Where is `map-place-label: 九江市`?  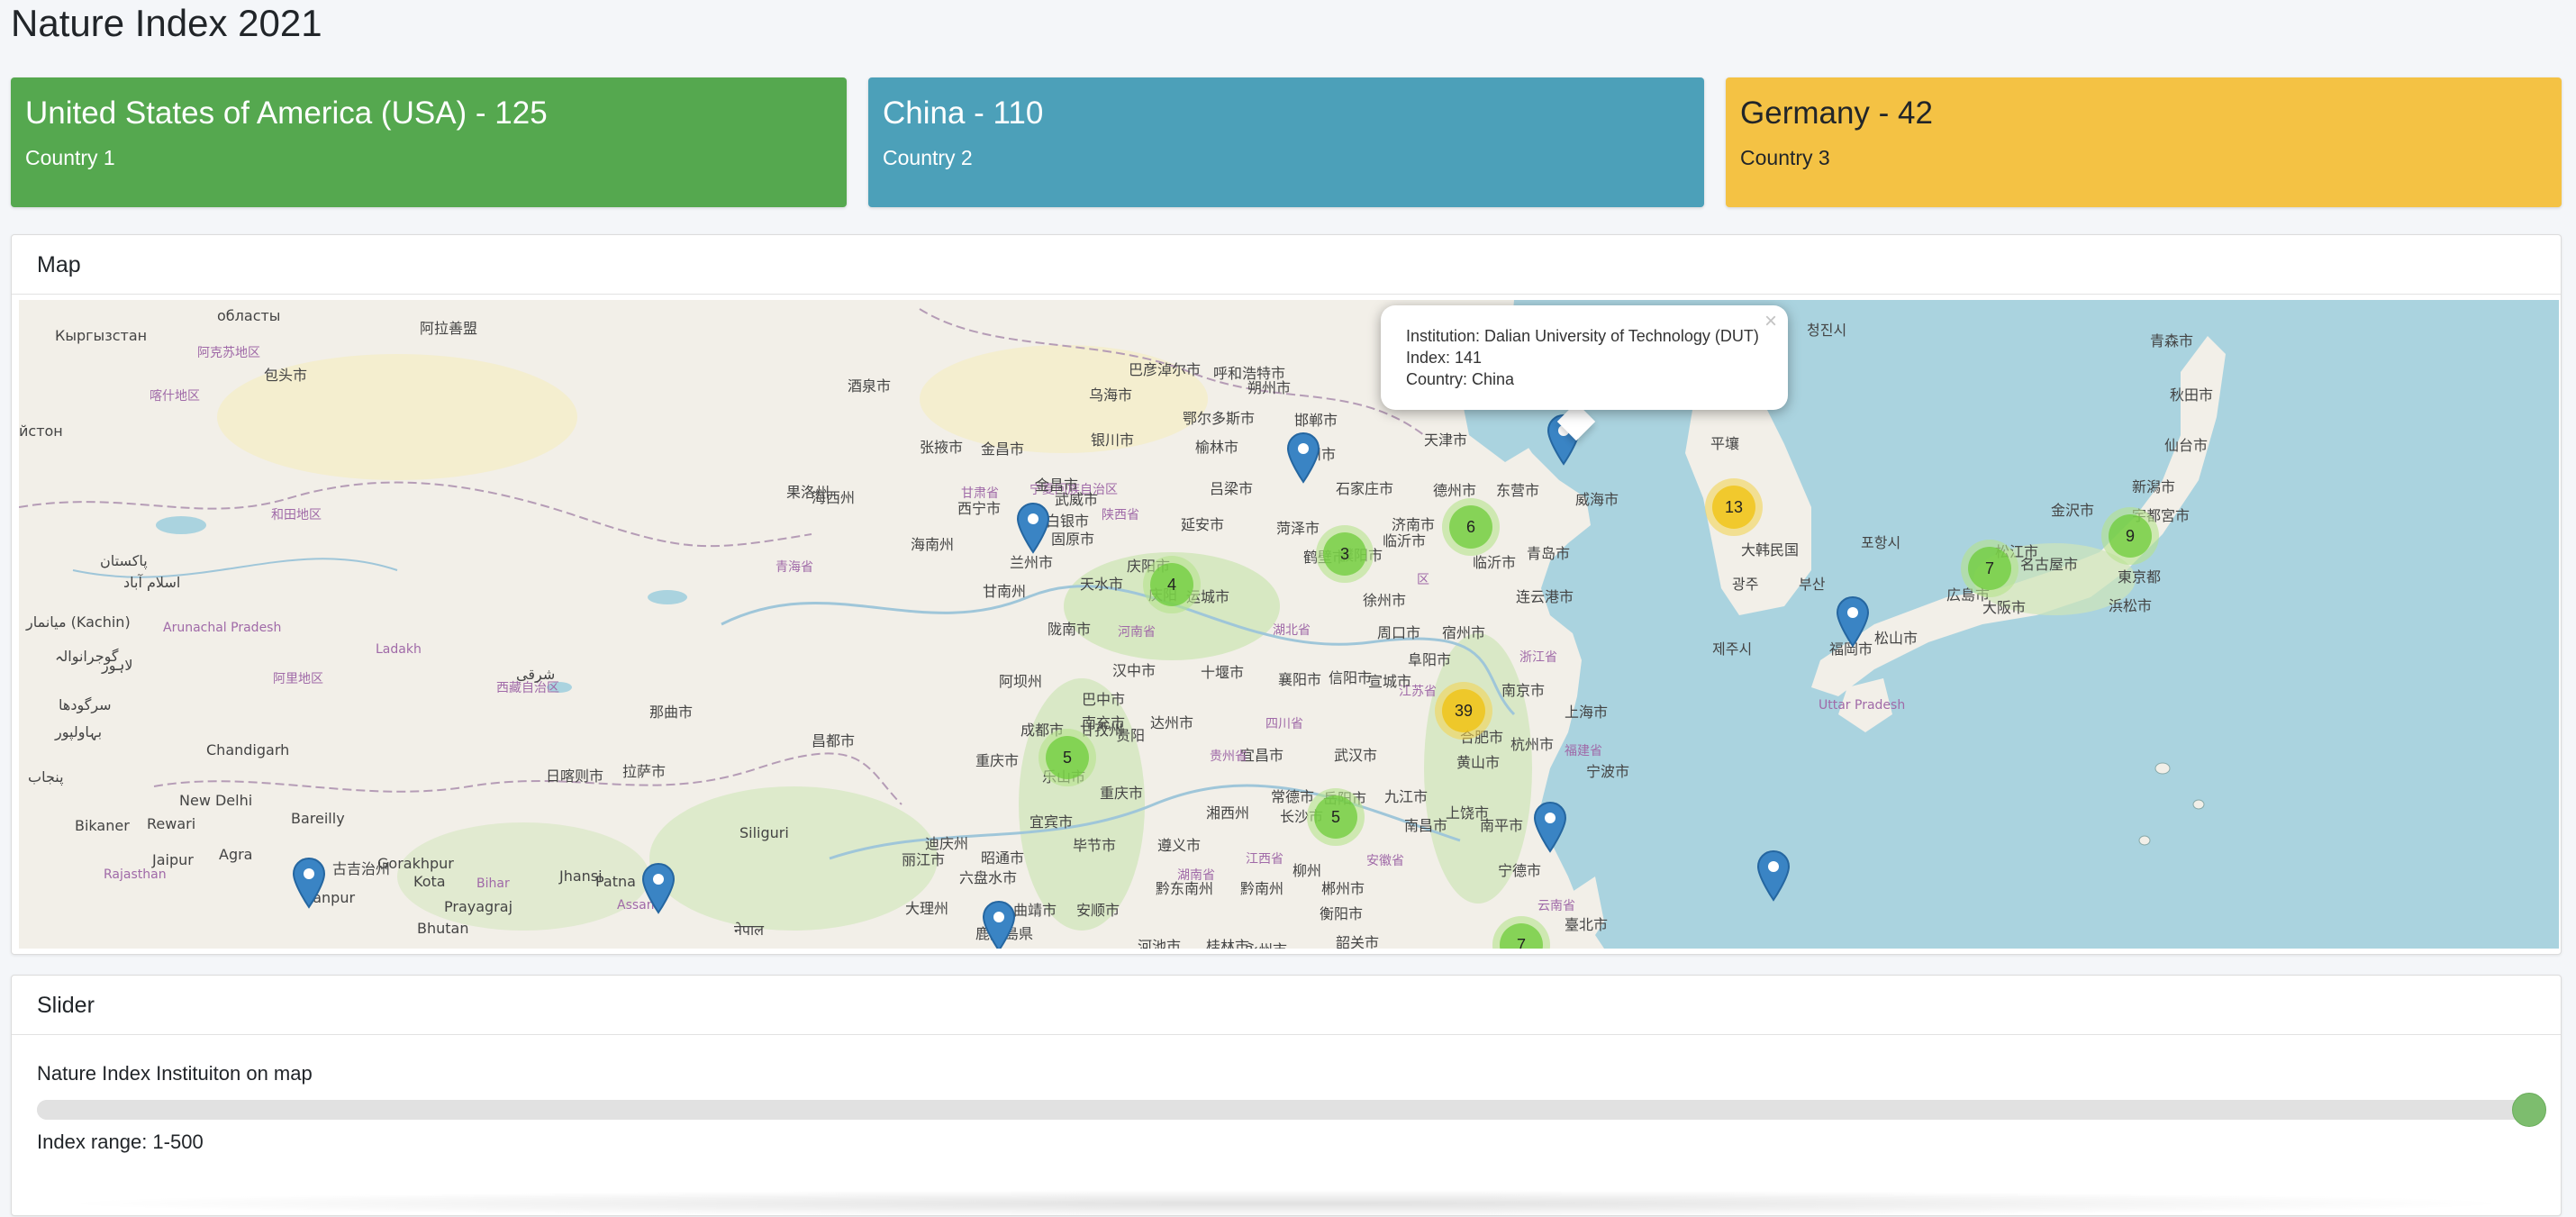
map-place-label: 九江市 is located at coordinates (1406, 796).